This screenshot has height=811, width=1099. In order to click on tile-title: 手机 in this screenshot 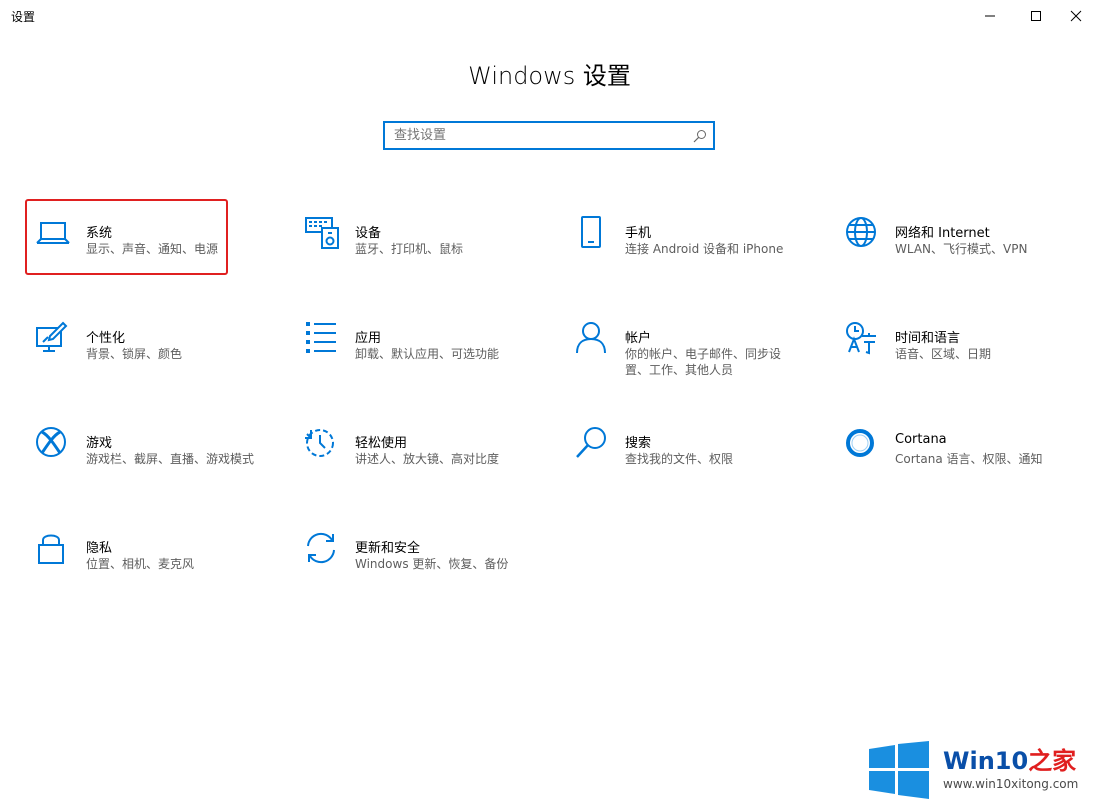, I will do `click(638, 233)`.